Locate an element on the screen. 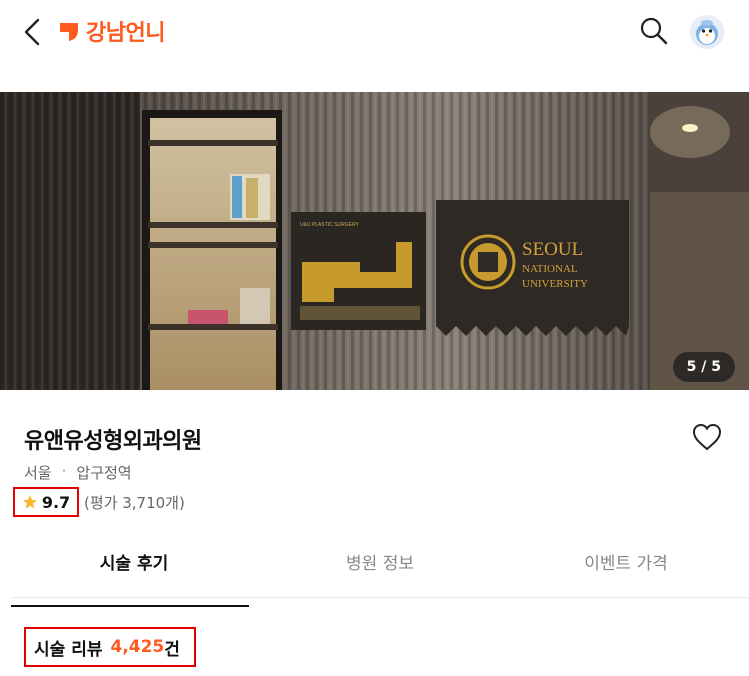 This screenshot has width=749, height=676. heart-icon is located at coordinates (707, 437).